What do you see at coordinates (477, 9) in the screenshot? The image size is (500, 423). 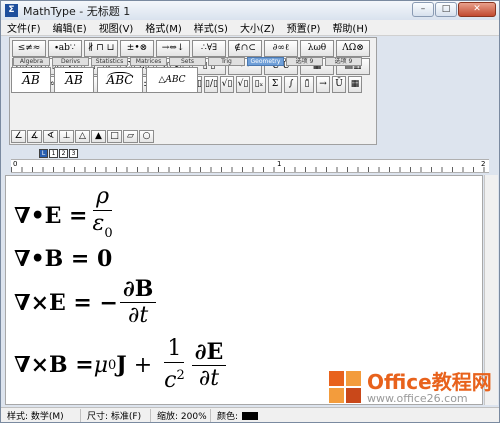 I see `close-button: ✕` at bounding box center [477, 9].